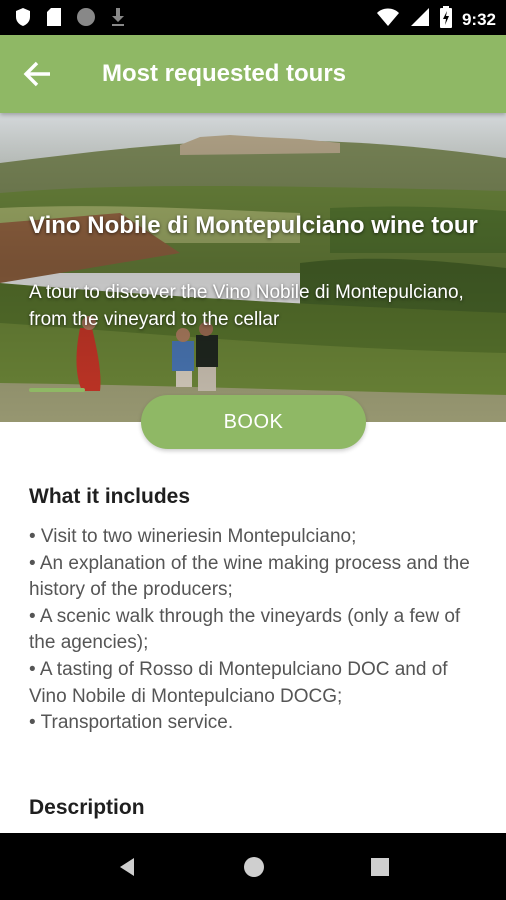 This screenshot has width=506, height=900. I want to click on tour-title: Vino Nobile di Montepulciano wine tour, so click(253, 225).